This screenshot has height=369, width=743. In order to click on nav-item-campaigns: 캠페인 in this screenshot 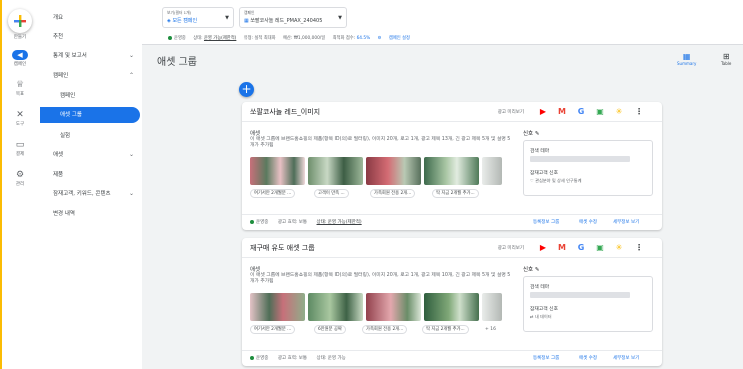, I will do `click(91, 96)`.